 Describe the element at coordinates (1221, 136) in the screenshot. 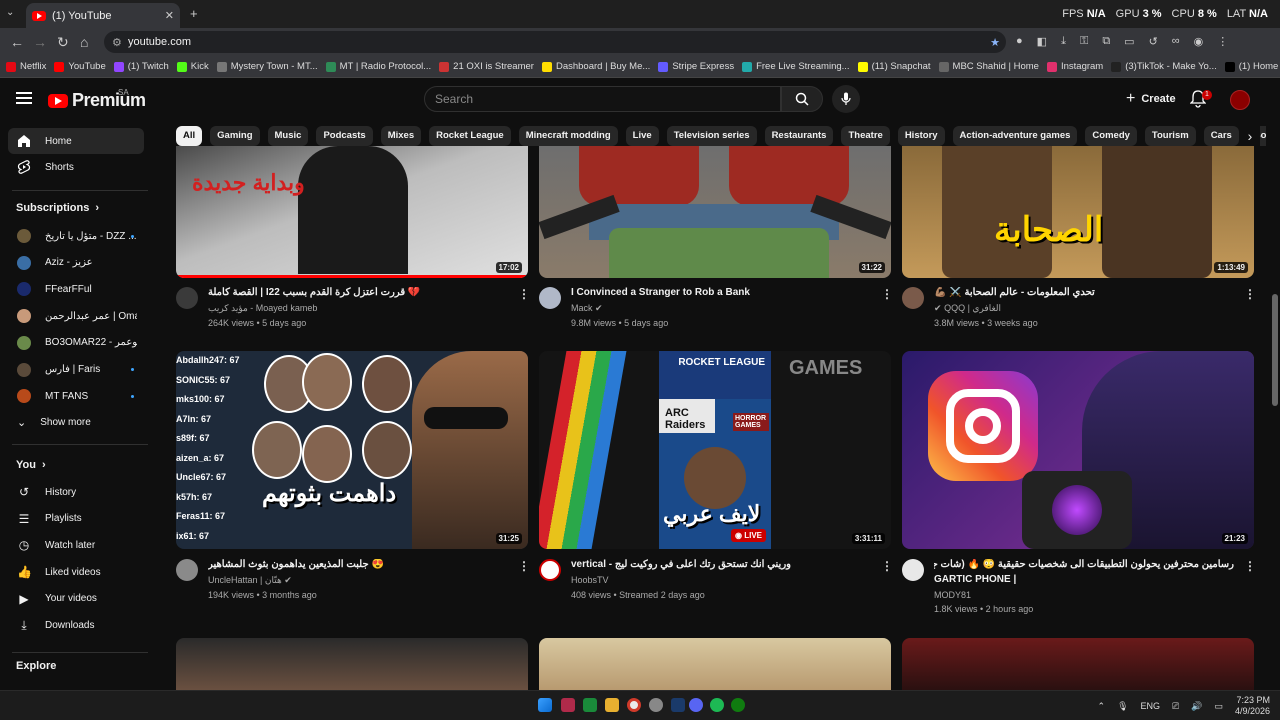

I see `chip-cars: Cars` at that location.